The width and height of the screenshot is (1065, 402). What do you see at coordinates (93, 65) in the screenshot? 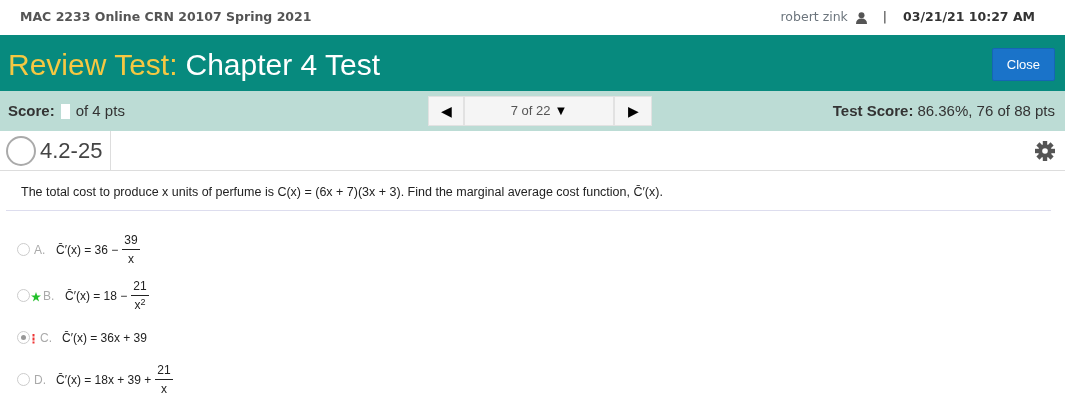
I see `page-title-prefix: Review Test:` at bounding box center [93, 65].